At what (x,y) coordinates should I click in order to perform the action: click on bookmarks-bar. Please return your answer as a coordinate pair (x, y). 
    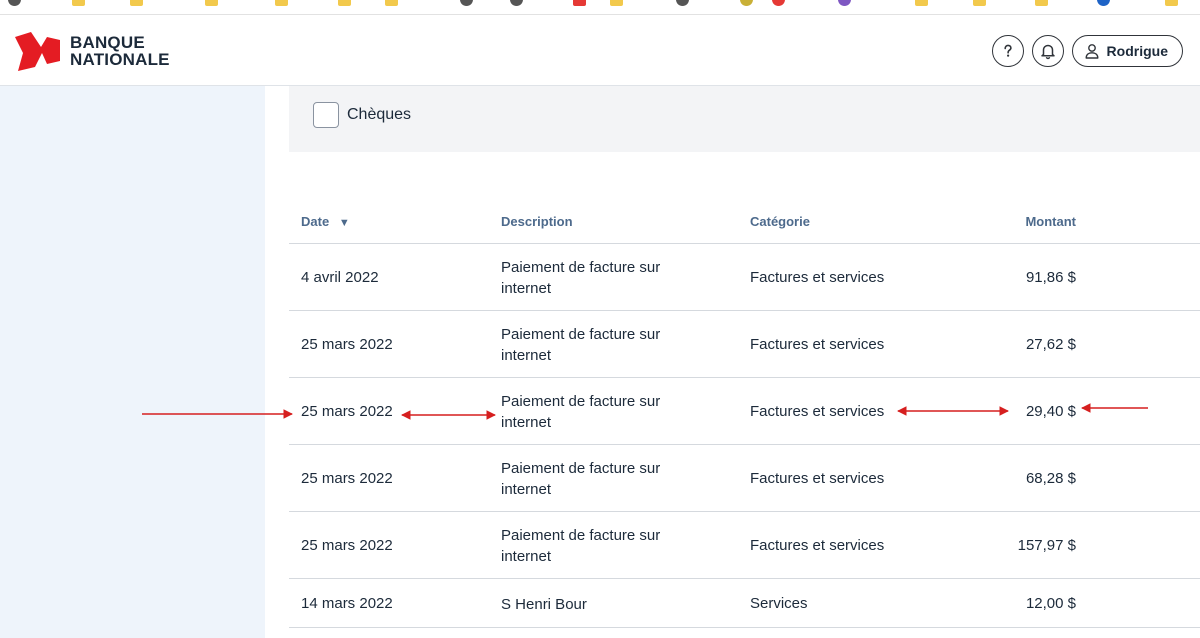
    Looking at the image, I should click on (600, 7).